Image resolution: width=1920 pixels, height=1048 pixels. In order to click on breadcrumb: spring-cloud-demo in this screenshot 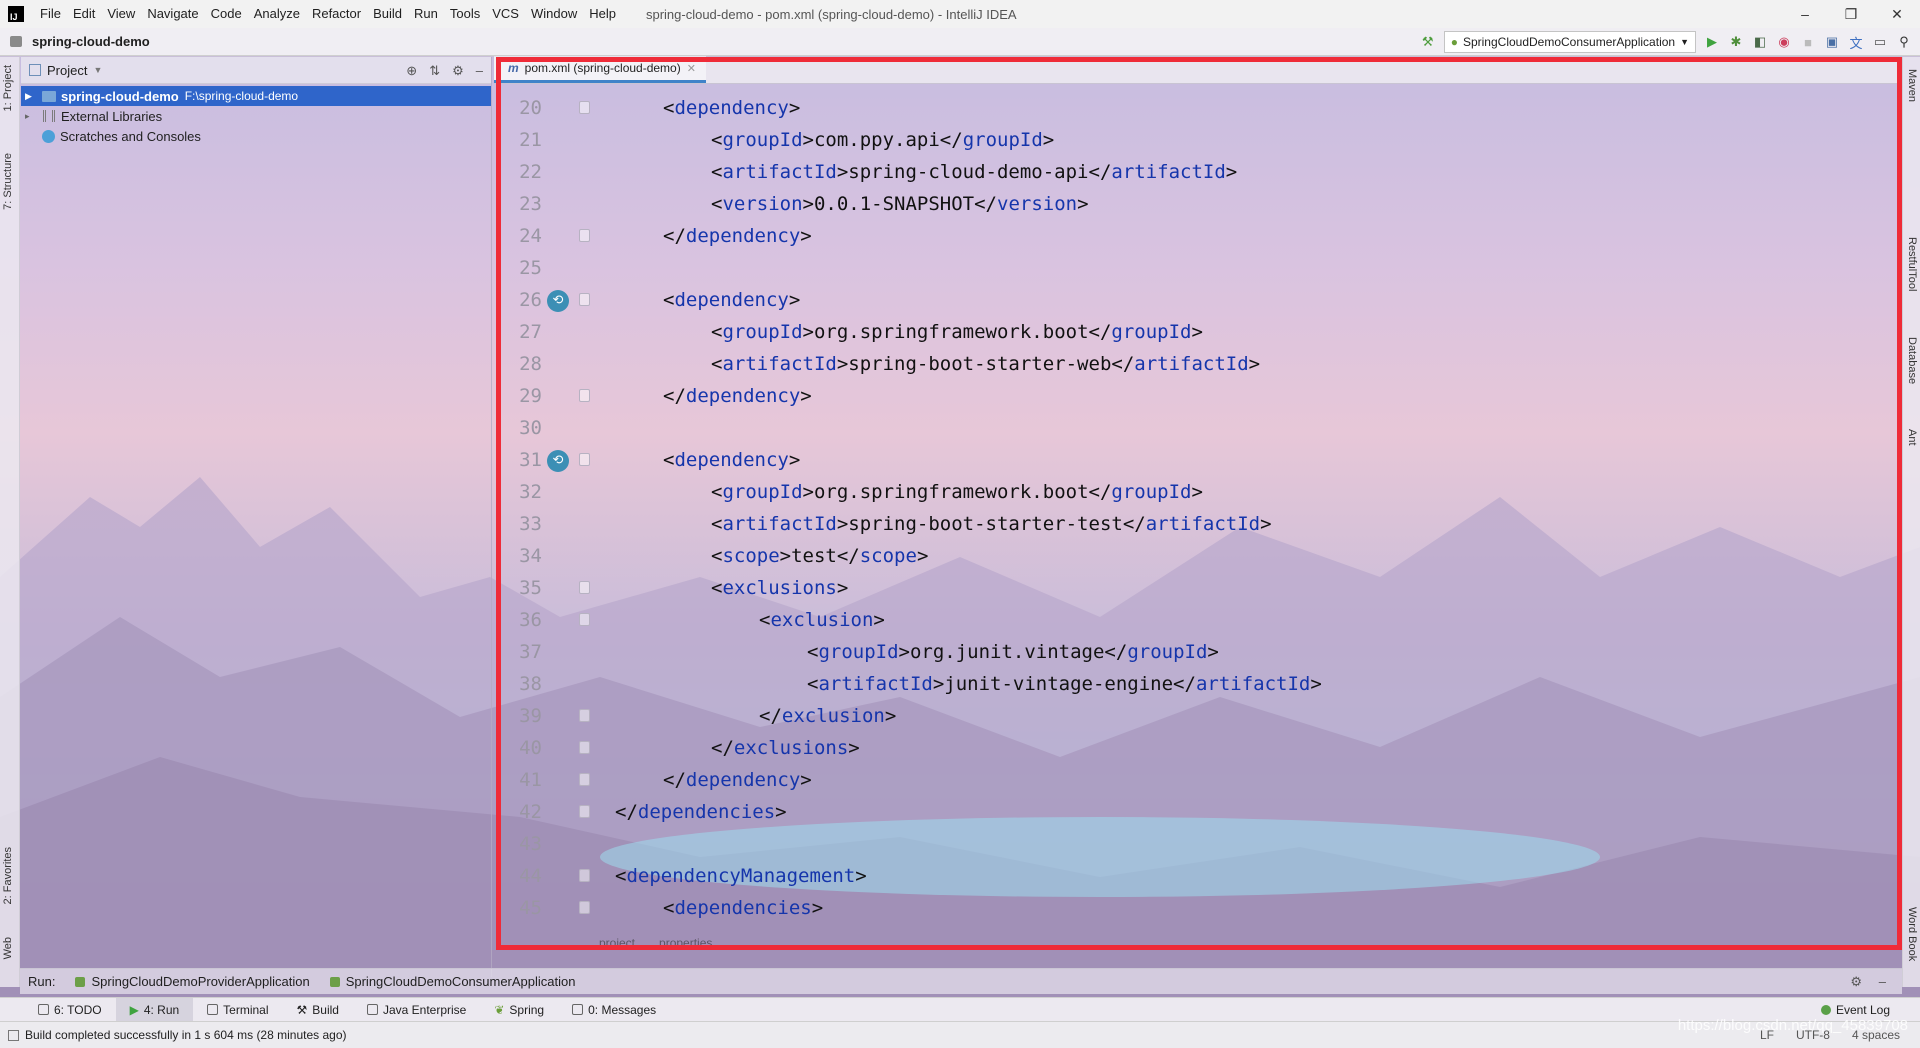, I will do `click(91, 41)`.